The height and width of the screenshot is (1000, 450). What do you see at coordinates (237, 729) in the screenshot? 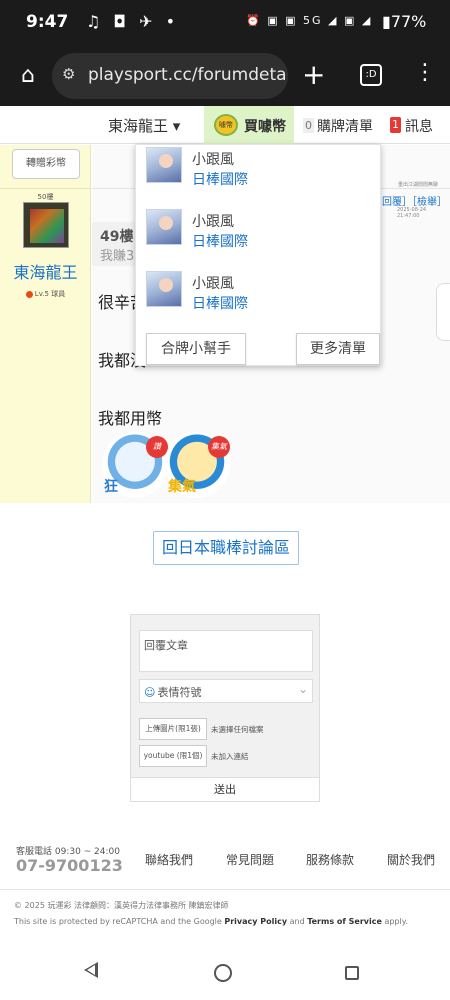
I see `upload-image-status: 未選擇任何檔案` at bounding box center [237, 729].